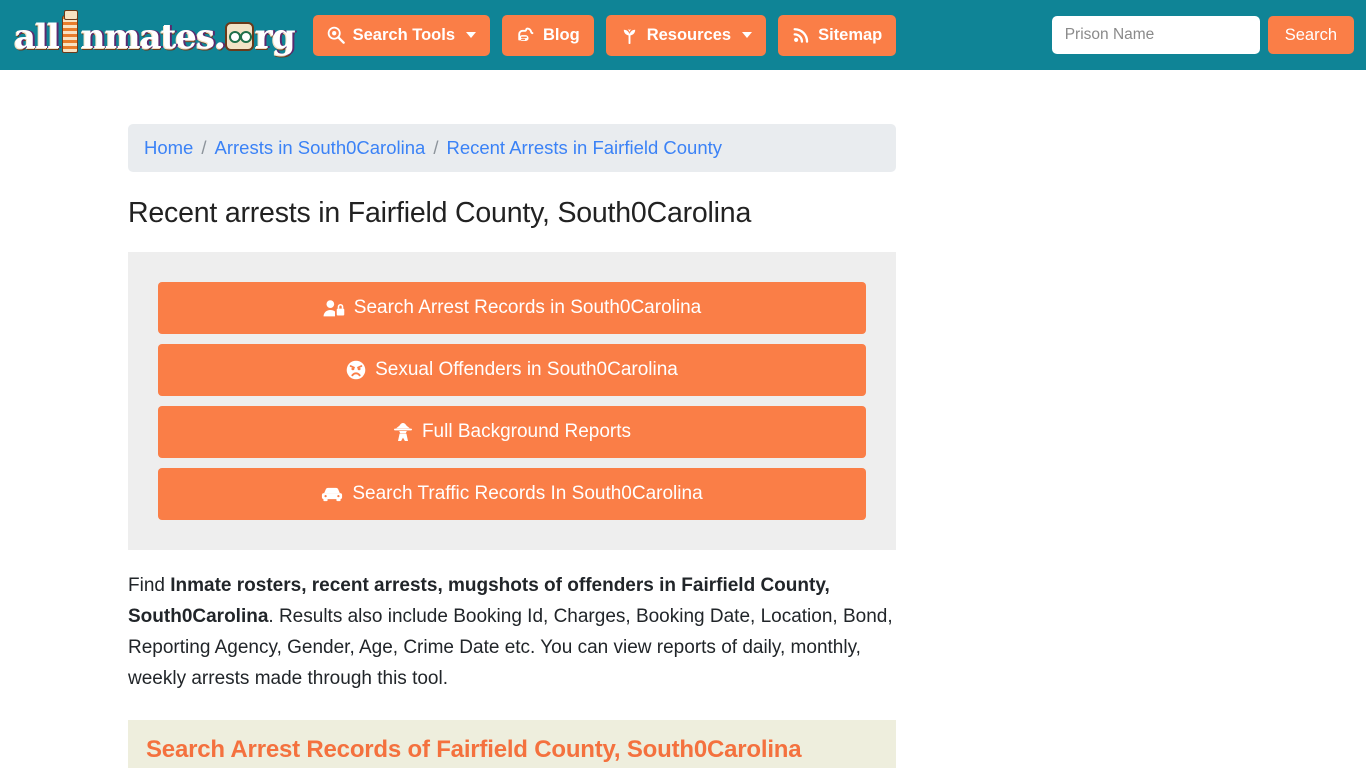  What do you see at coordinates (561, 34) in the screenshot?
I see `nav-blog-label: Blog` at bounding box center [561, 34].